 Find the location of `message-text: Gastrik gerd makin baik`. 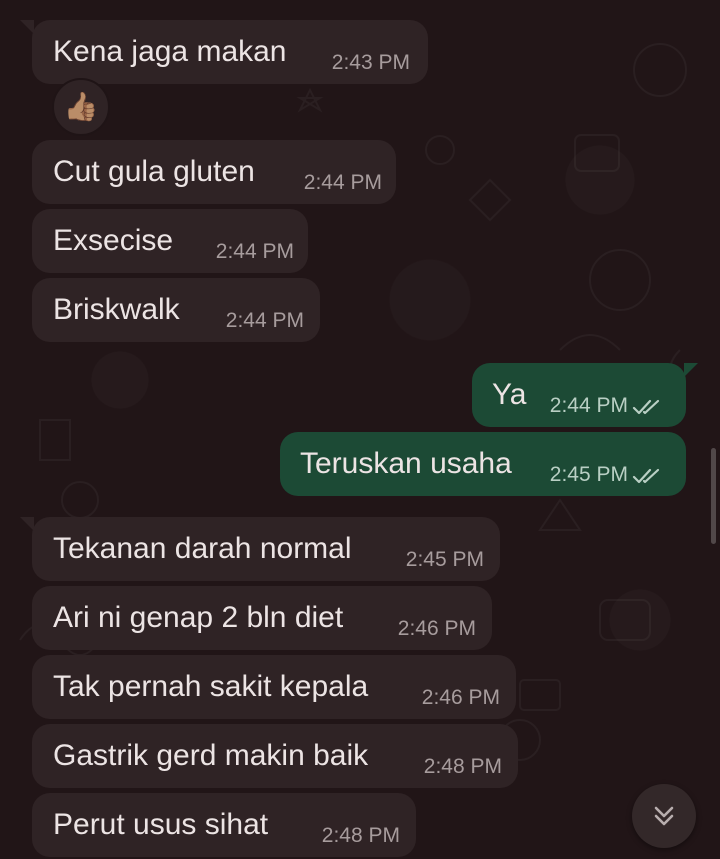

message-text: Gastrik gerd makin baik is located at coordinates (211, 755).